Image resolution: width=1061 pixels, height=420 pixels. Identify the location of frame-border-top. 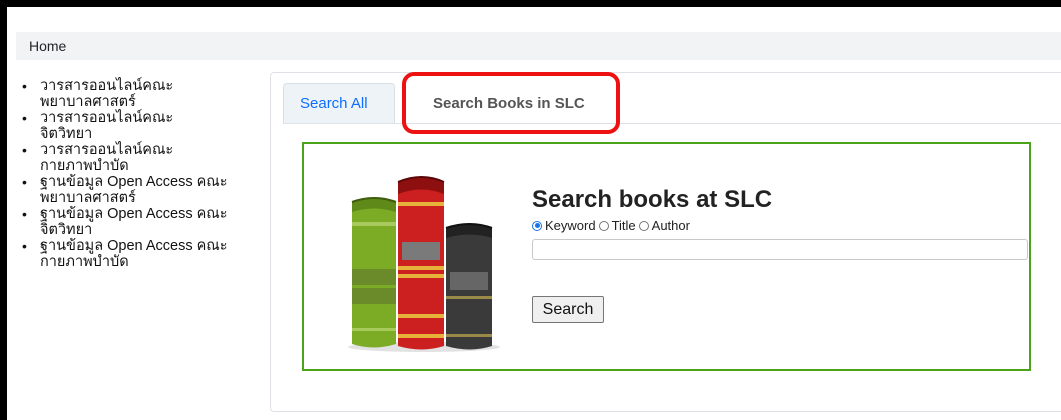
(530, 3).